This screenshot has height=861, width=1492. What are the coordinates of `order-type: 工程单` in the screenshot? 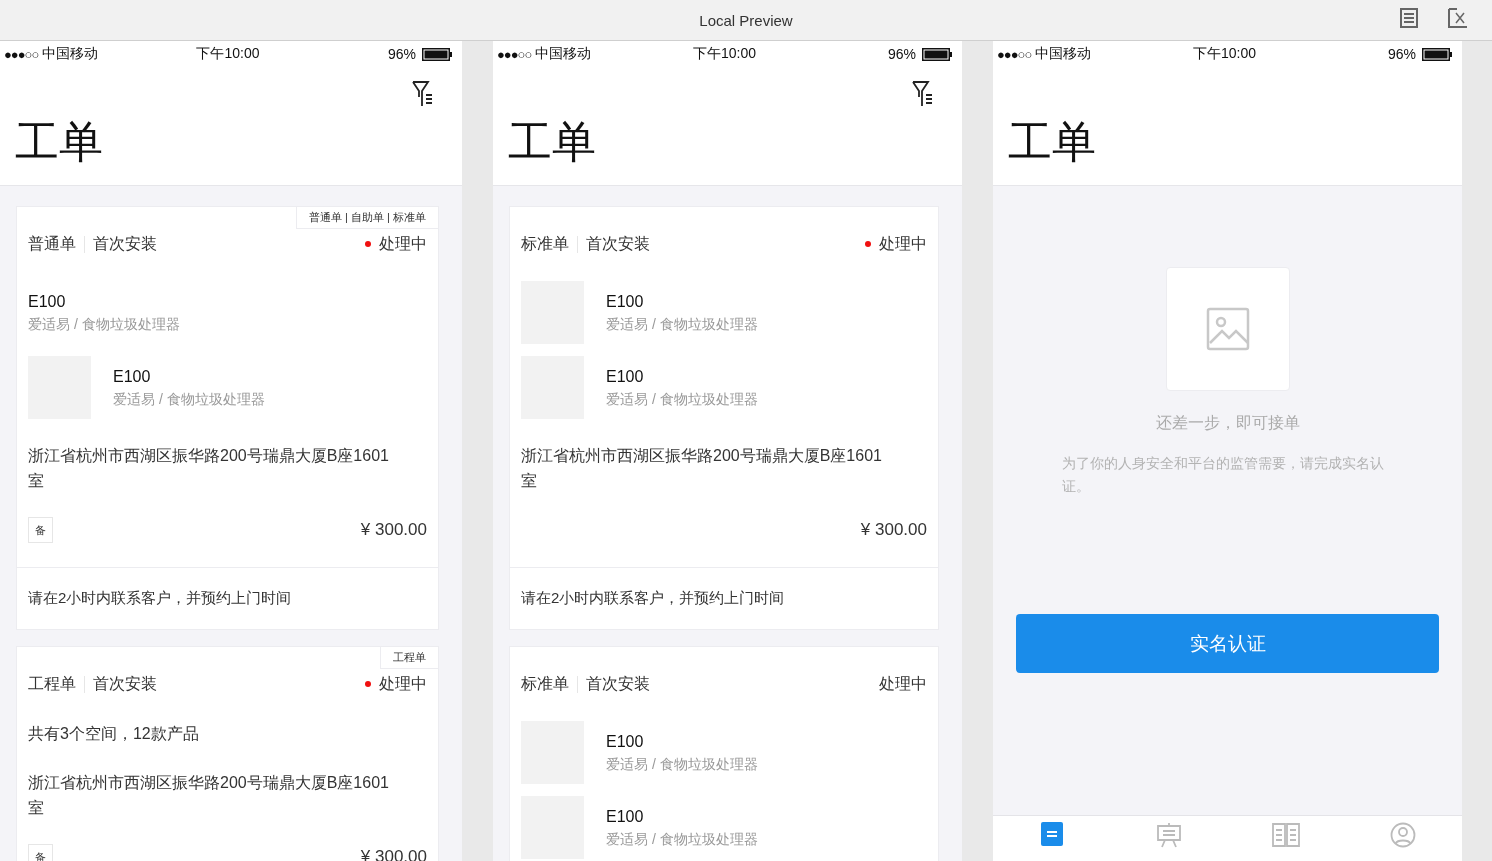 It's located at (52, 683).